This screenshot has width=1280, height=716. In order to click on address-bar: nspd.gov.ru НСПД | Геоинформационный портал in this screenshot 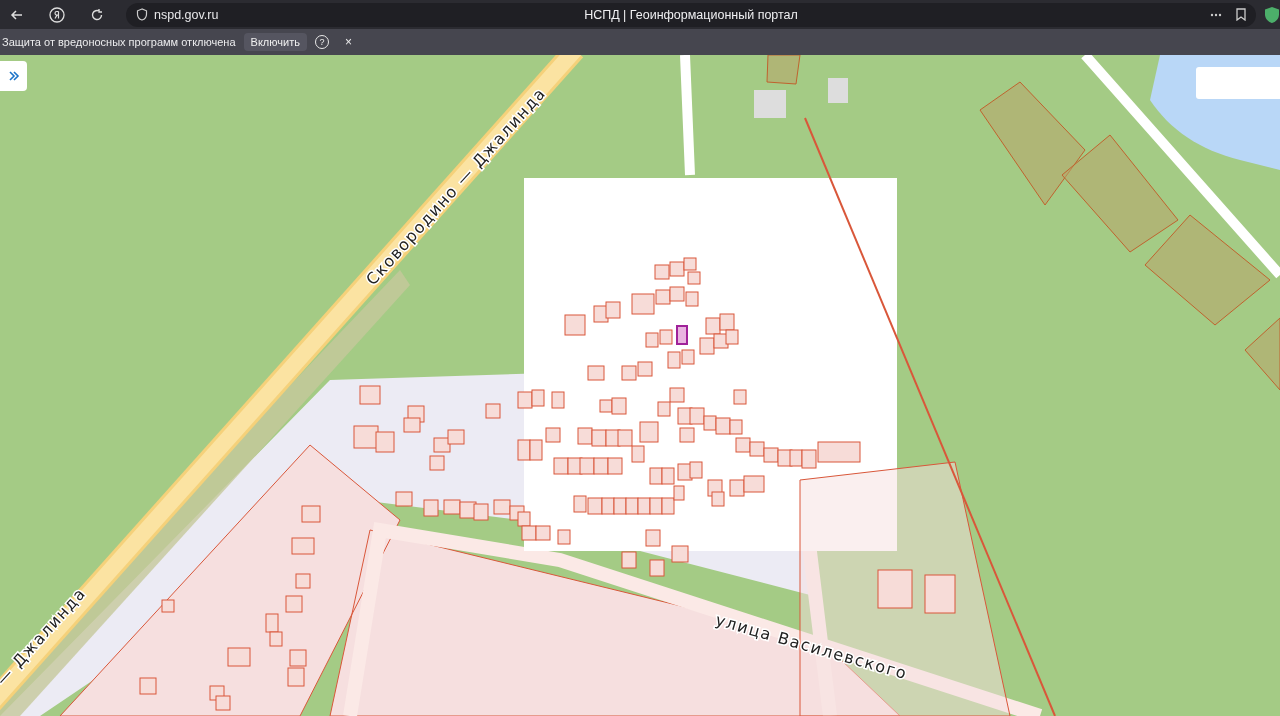, I will do `click(691, 14)`.